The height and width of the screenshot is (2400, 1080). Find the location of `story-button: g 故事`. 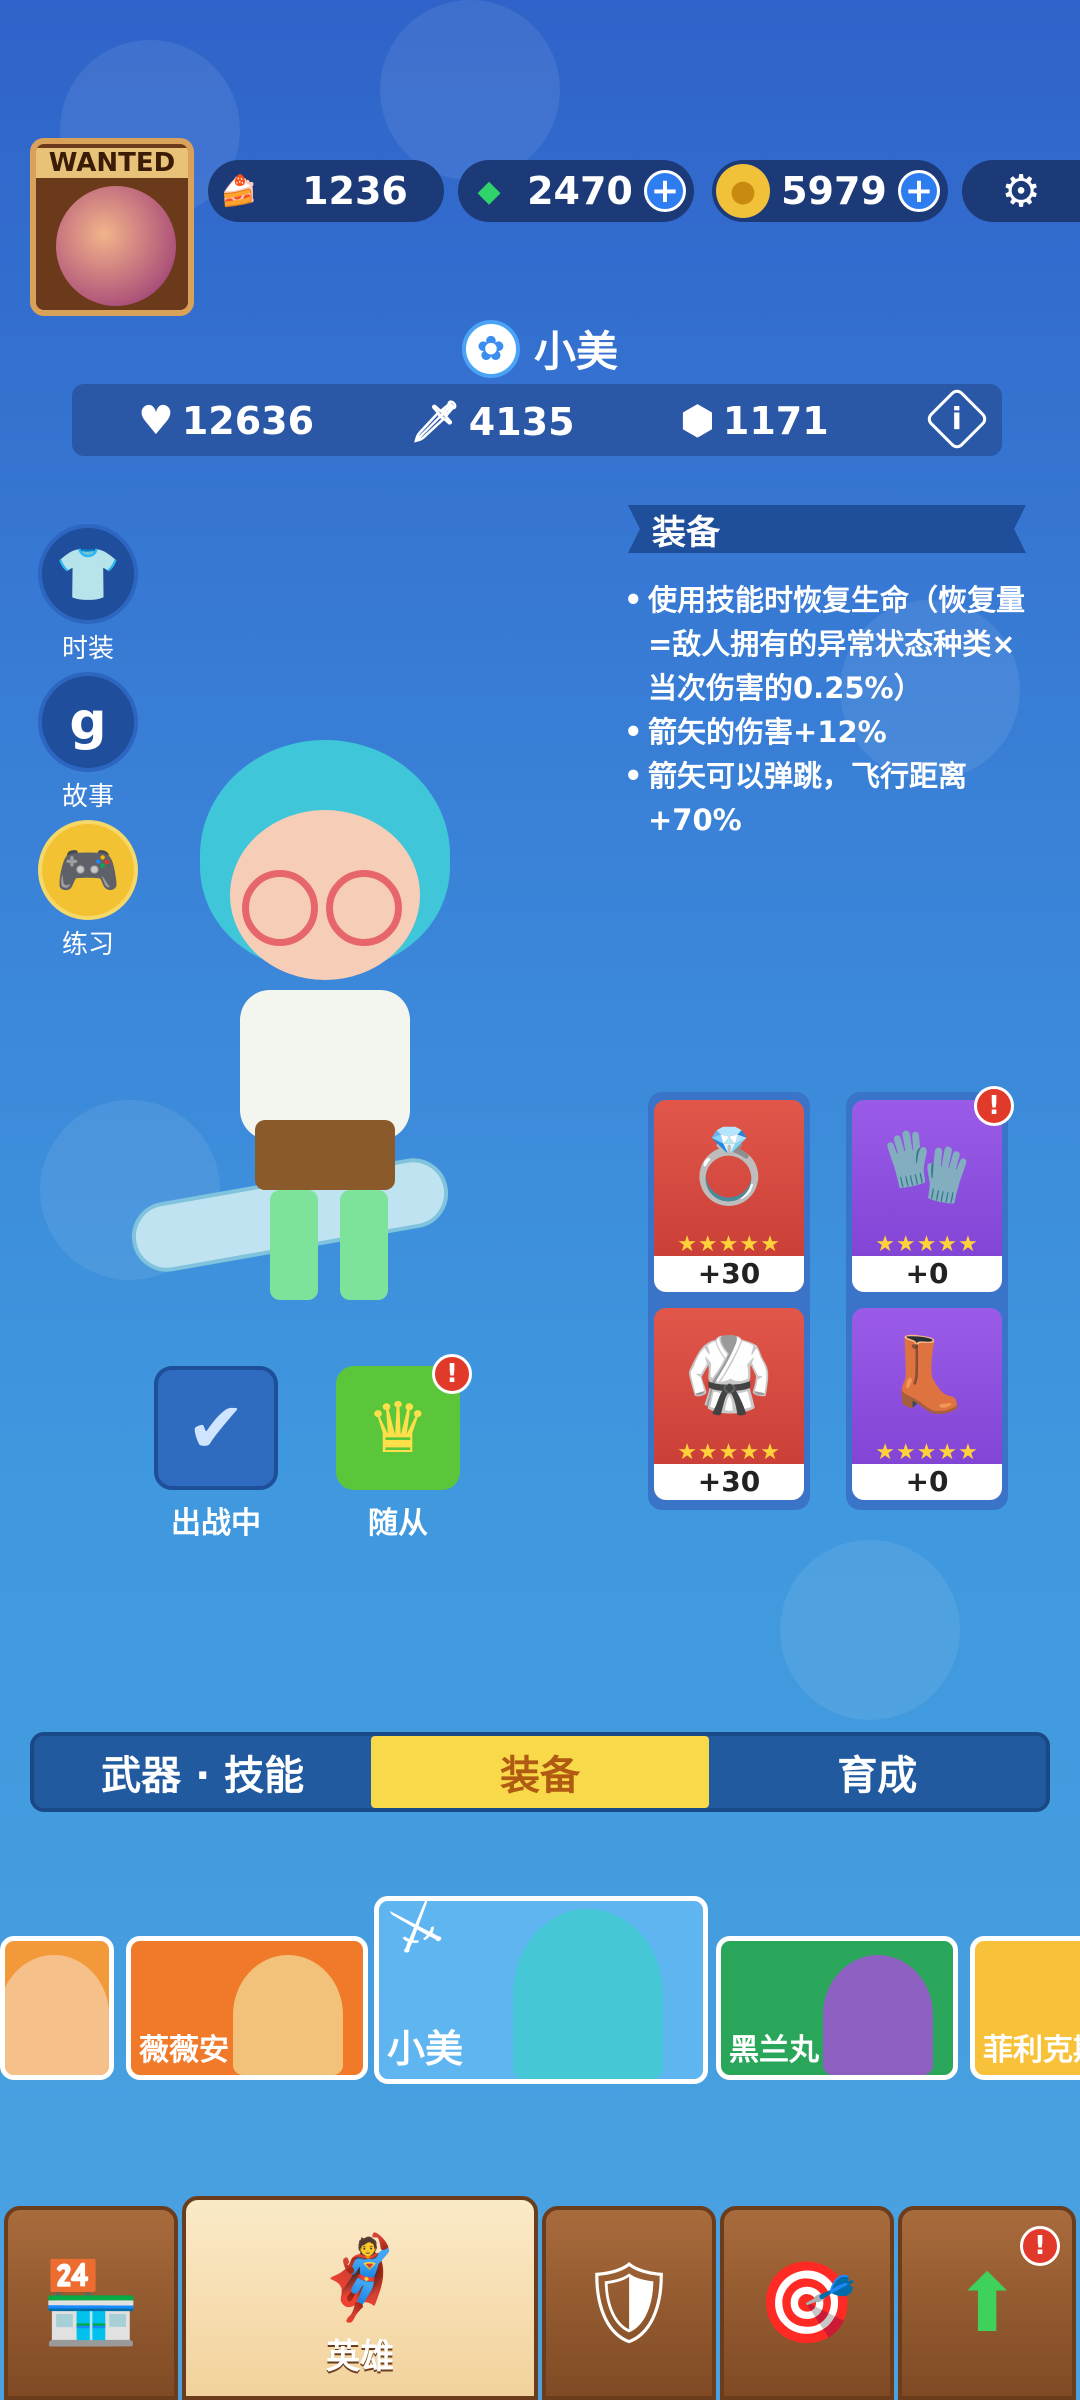

story-button: g 故事 is located at coordinates (88, 742).